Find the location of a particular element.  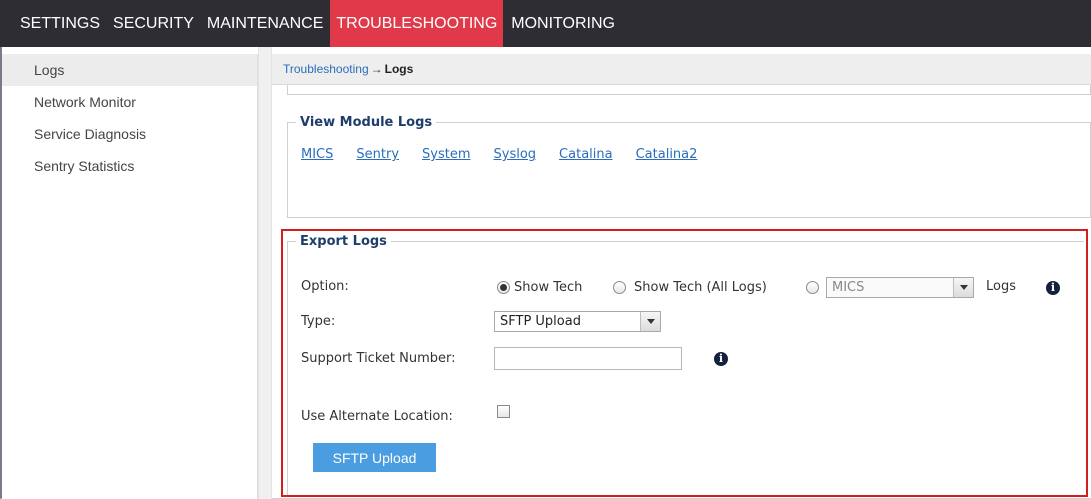

module-select: MICS is located at coordinates (900, 287).